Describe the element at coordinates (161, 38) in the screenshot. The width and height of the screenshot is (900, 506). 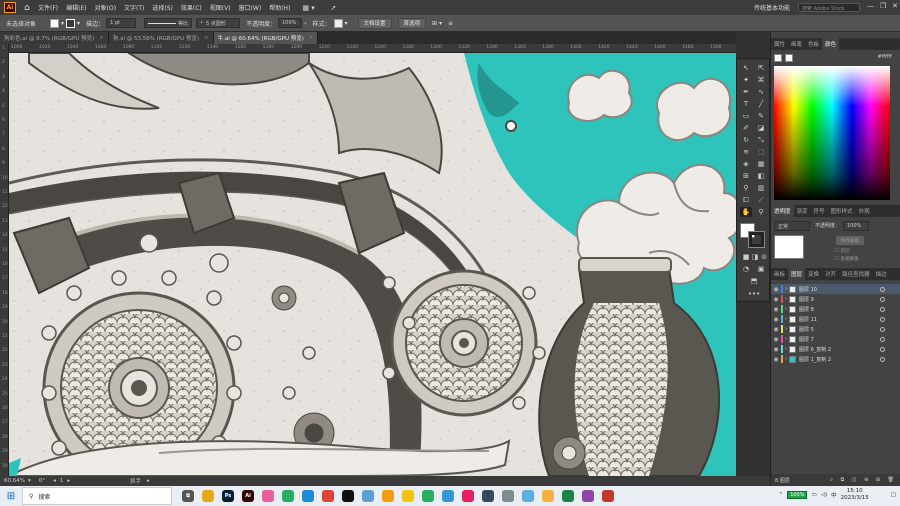
I see `tab-dog: 狗.ai @ 53.56% (RGB/GPU 预览) ×` at that location.